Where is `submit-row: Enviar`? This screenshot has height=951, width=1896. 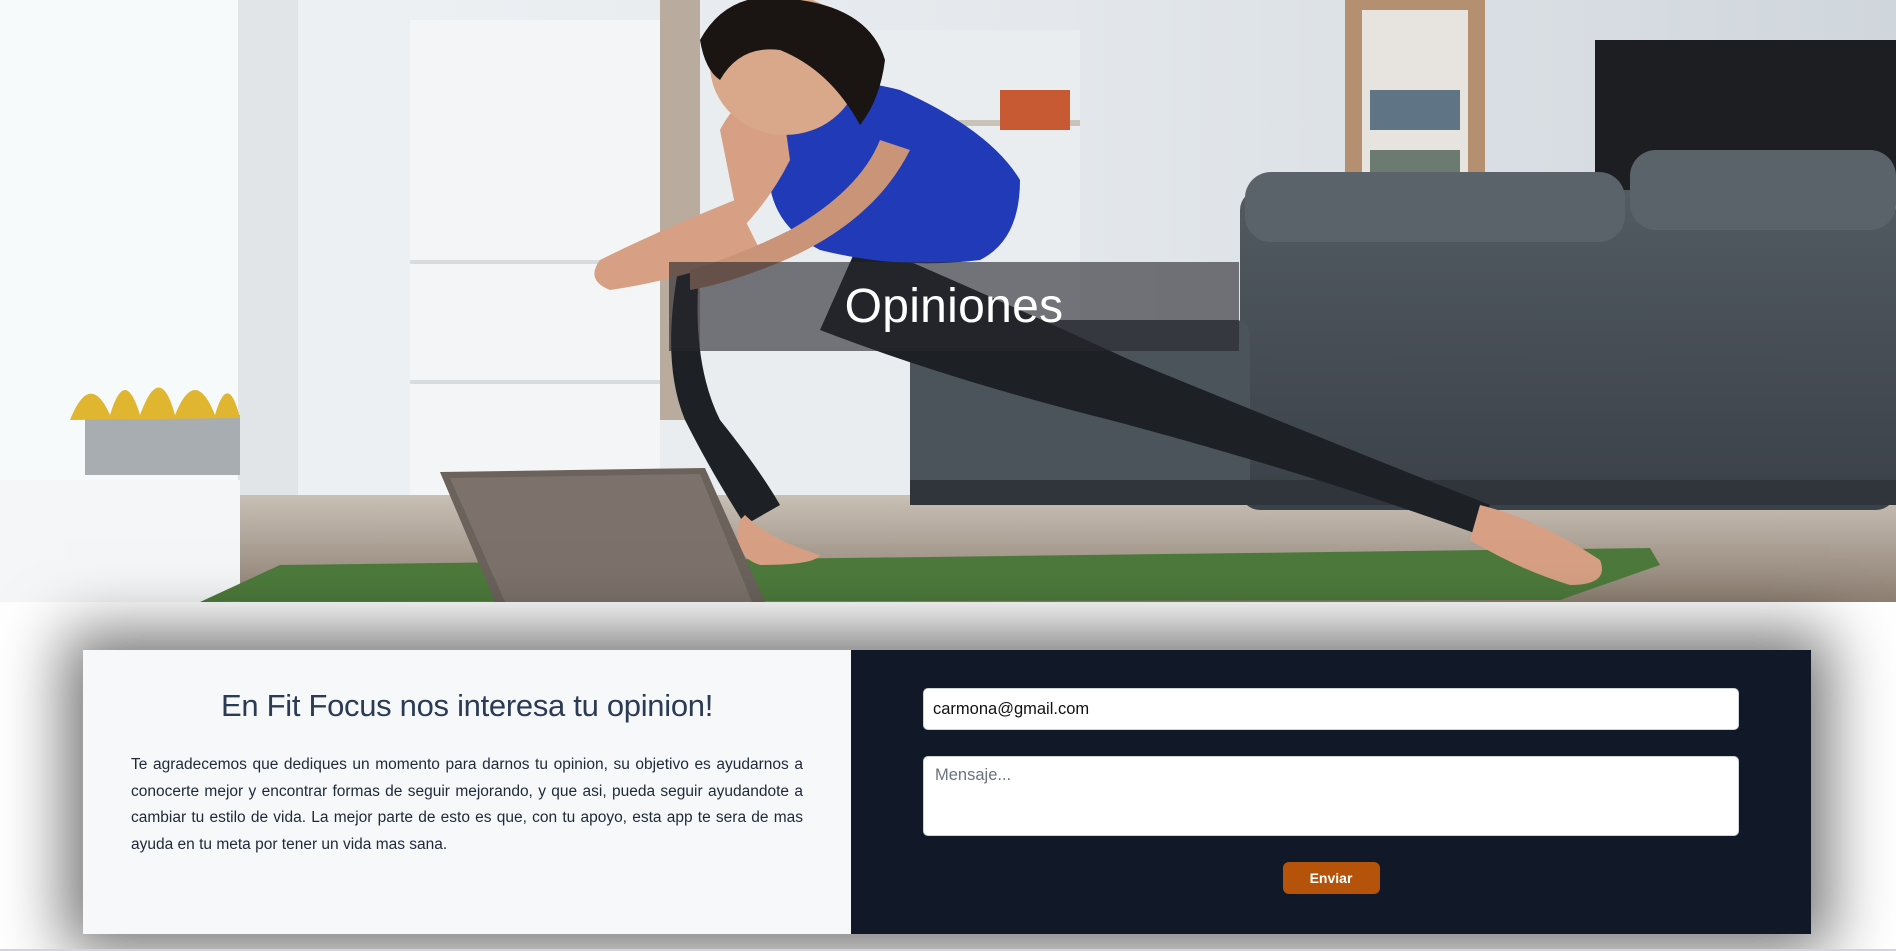 submit-row: Enviar is located at coordinates (1331, 878).